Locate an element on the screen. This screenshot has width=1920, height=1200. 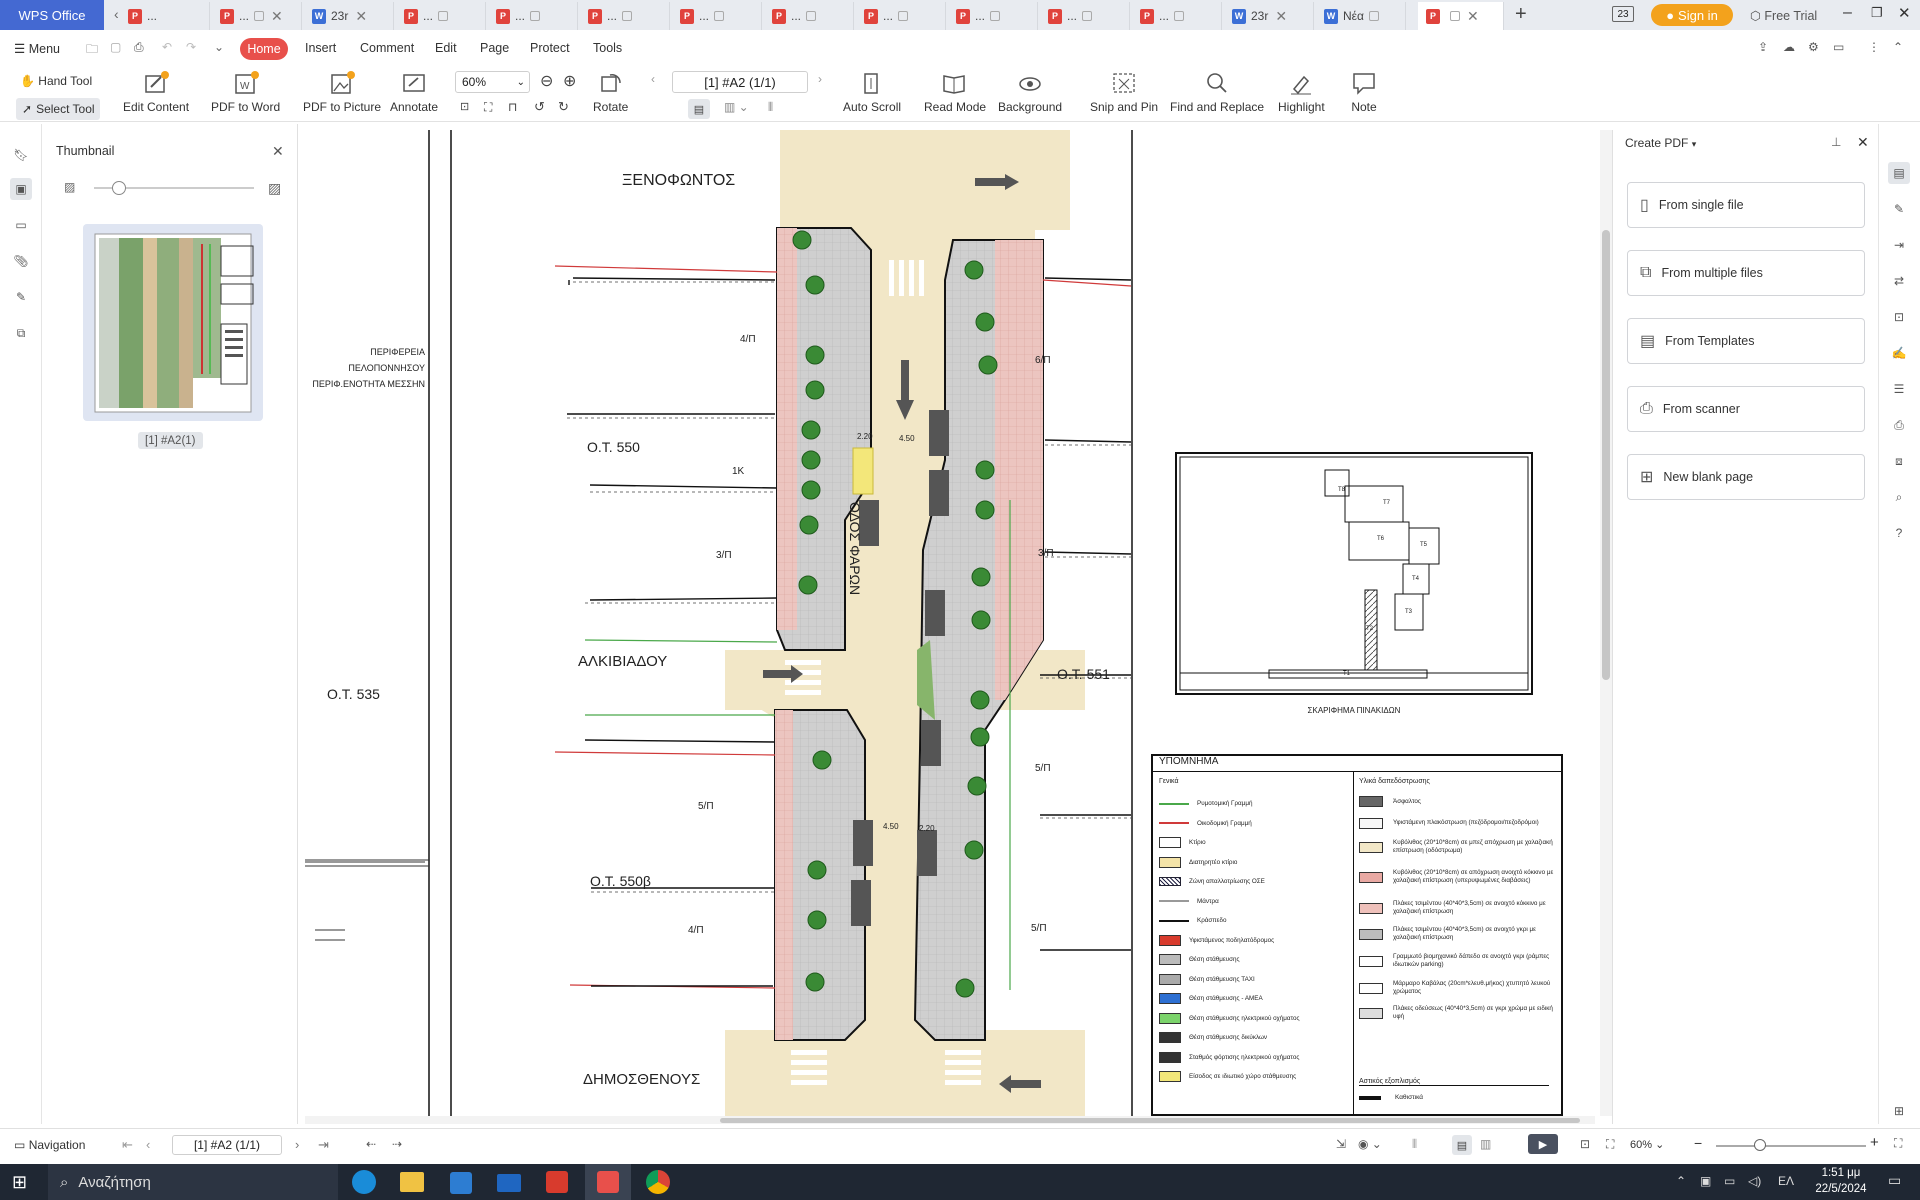
thumbnail-card is located at coordinates (173, 322).